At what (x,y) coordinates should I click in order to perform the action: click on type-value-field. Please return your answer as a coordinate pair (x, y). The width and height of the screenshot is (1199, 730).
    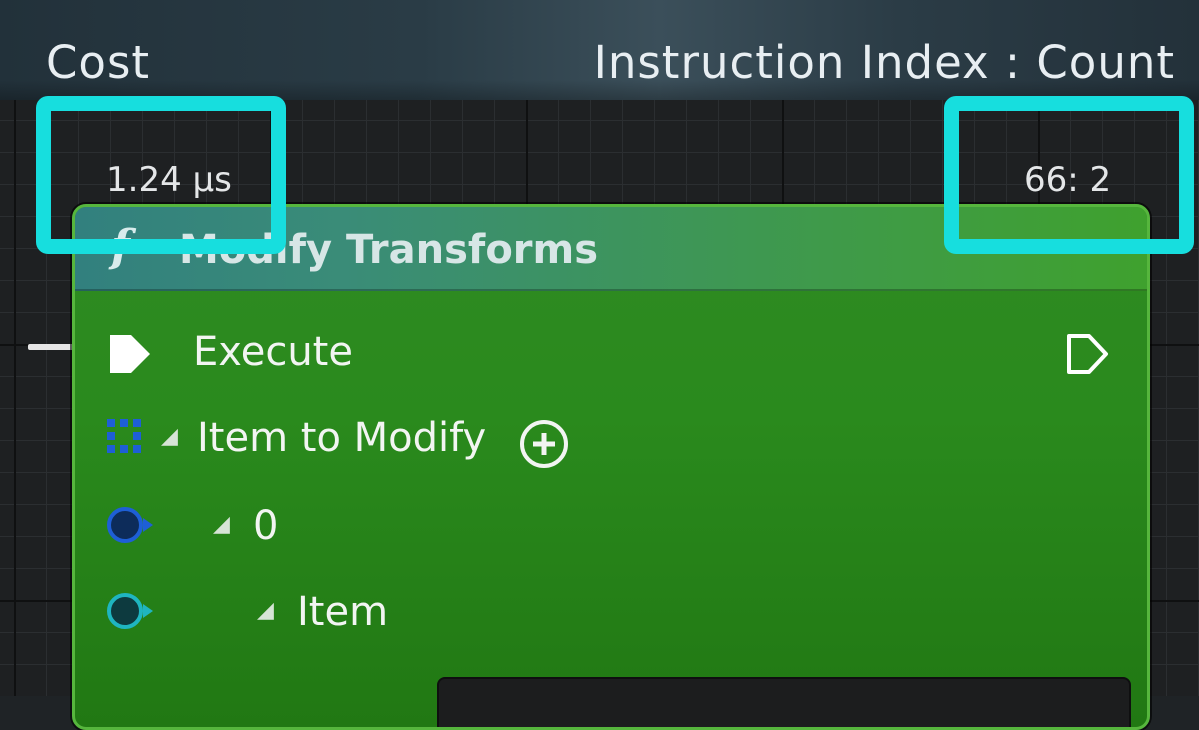
    Looking at the image, I should click on (784, 702).